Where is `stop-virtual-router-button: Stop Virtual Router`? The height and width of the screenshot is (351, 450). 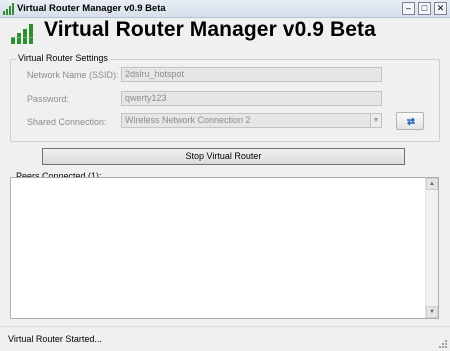
stop-virtual-router-button: Stop Virtual Router is located at coordinates (223, 156).